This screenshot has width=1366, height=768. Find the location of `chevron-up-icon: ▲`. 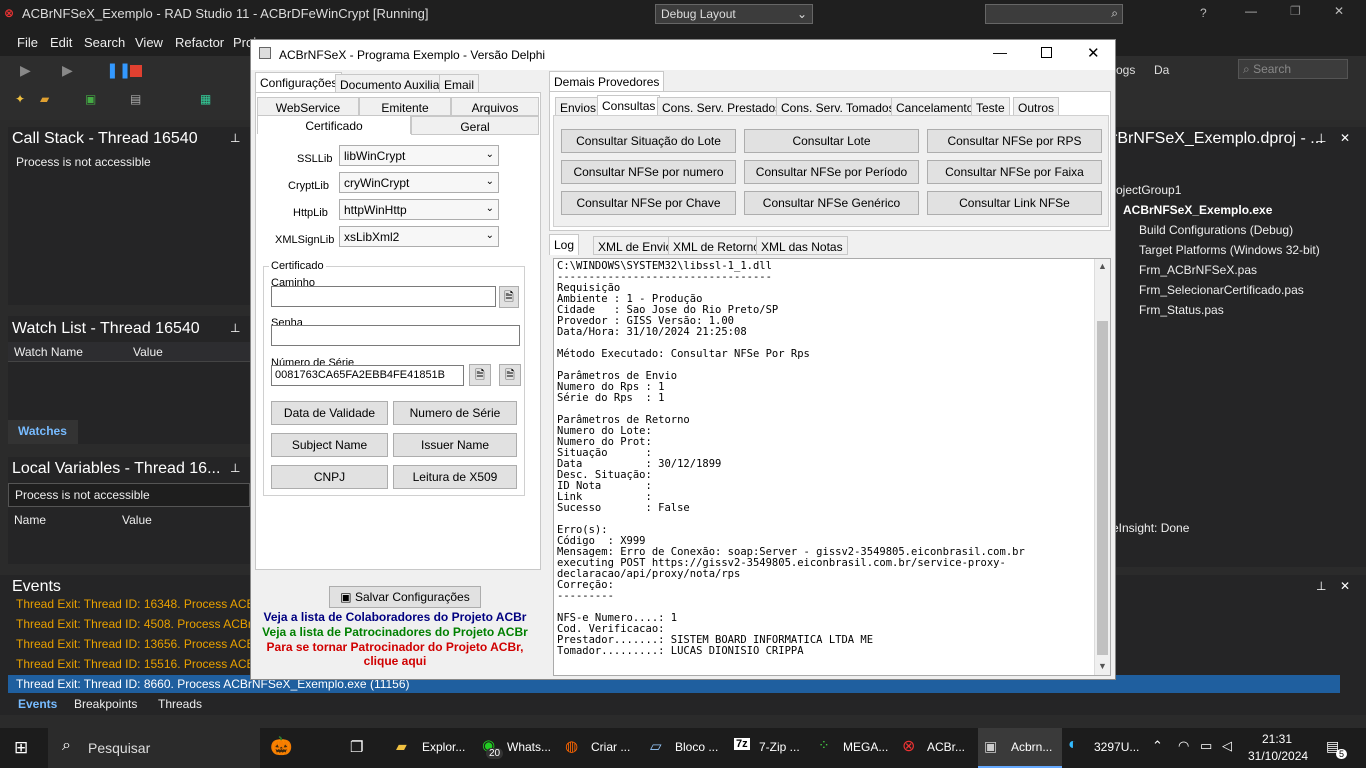

chevron-up-icon: ▲ is located at coordinates (1102, 266).